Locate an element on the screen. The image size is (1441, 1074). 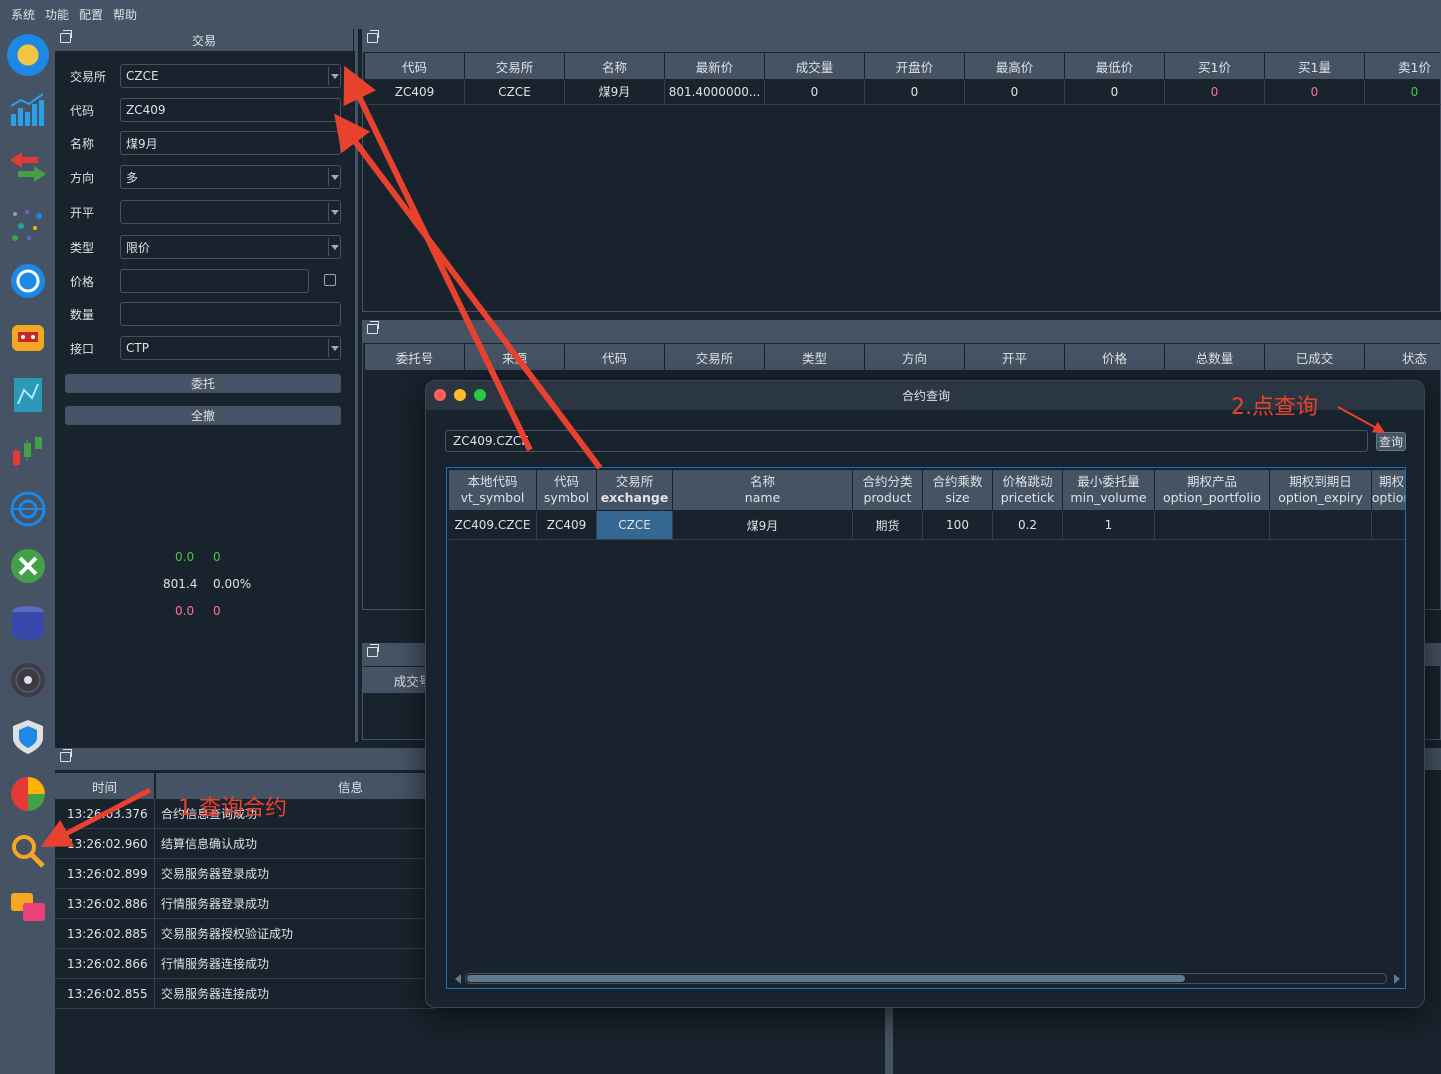
database-icon is located at coordinates (28, 623).